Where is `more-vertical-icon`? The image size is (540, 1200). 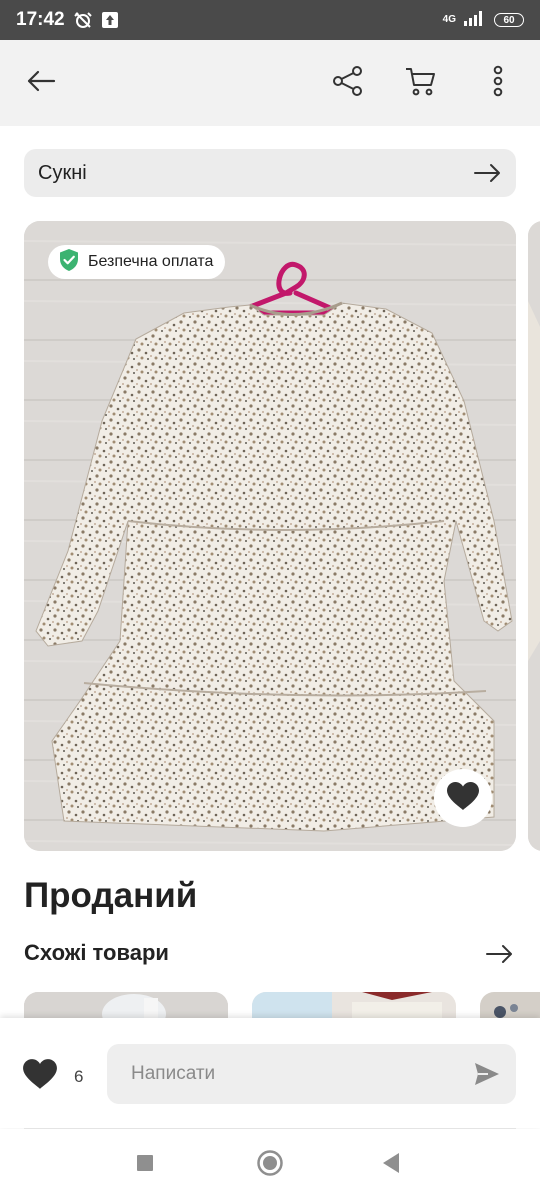 more-vertical-icon is located at coordinates (498, 83).